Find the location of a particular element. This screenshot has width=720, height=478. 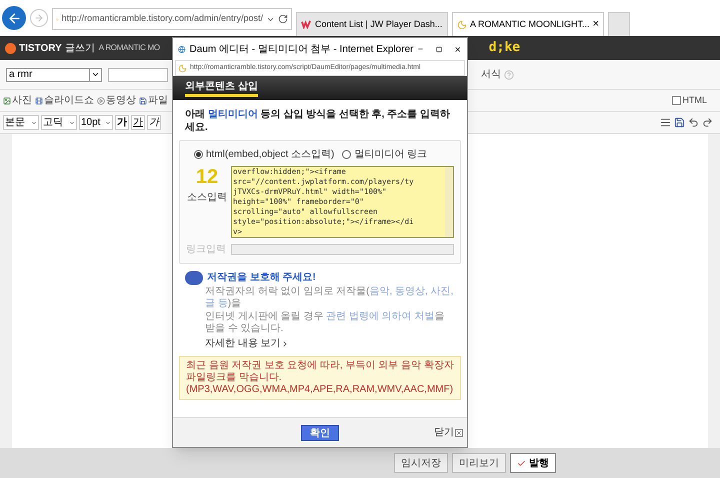

close-tab-button: × is located at coordinates (595, 24).